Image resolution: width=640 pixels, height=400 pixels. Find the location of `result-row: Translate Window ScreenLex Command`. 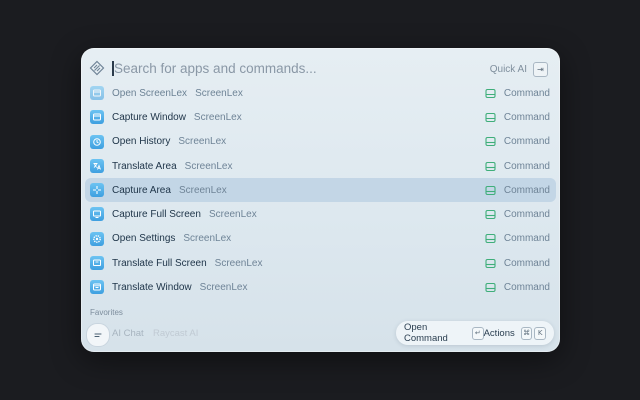

result-row: Translate Window ScreenLex Command is located at coordinates (320, 287).